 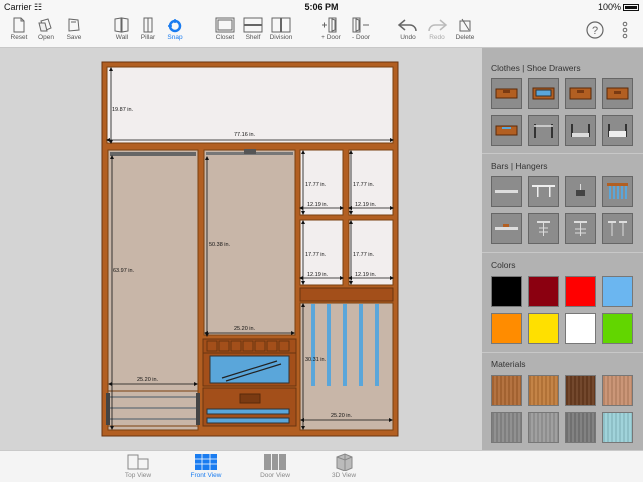 What do you see at coordinates (543, 328) in the screenshot?
I see `color-swatch-yellow` at bounding box center [543, 328].